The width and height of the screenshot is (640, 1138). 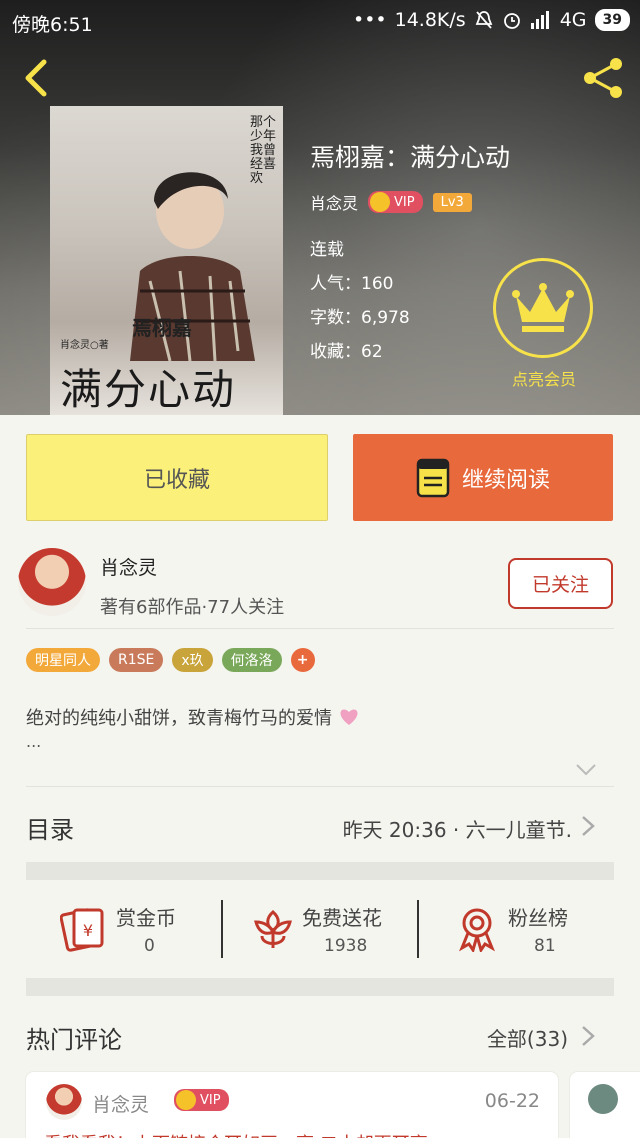 I want to click on add-tag-button: +, so click(x=302, y=660).